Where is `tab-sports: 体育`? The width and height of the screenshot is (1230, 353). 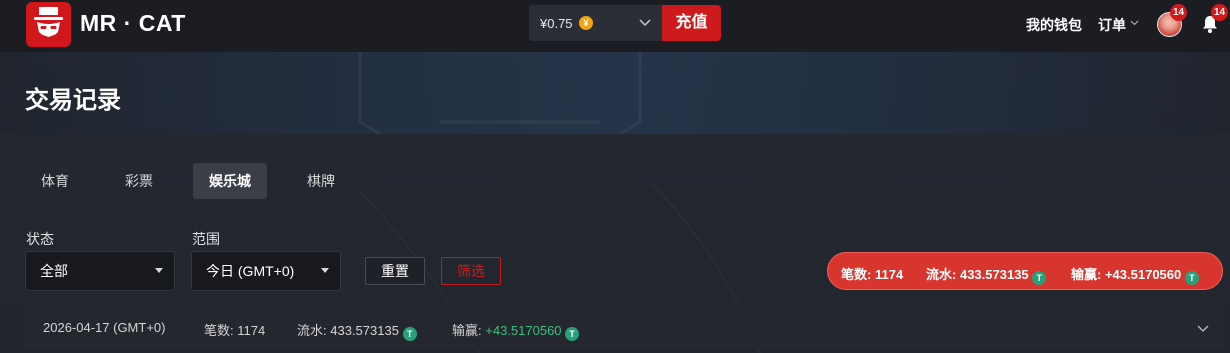
tab-sports: 体育 is located at coordinates (55, 181).